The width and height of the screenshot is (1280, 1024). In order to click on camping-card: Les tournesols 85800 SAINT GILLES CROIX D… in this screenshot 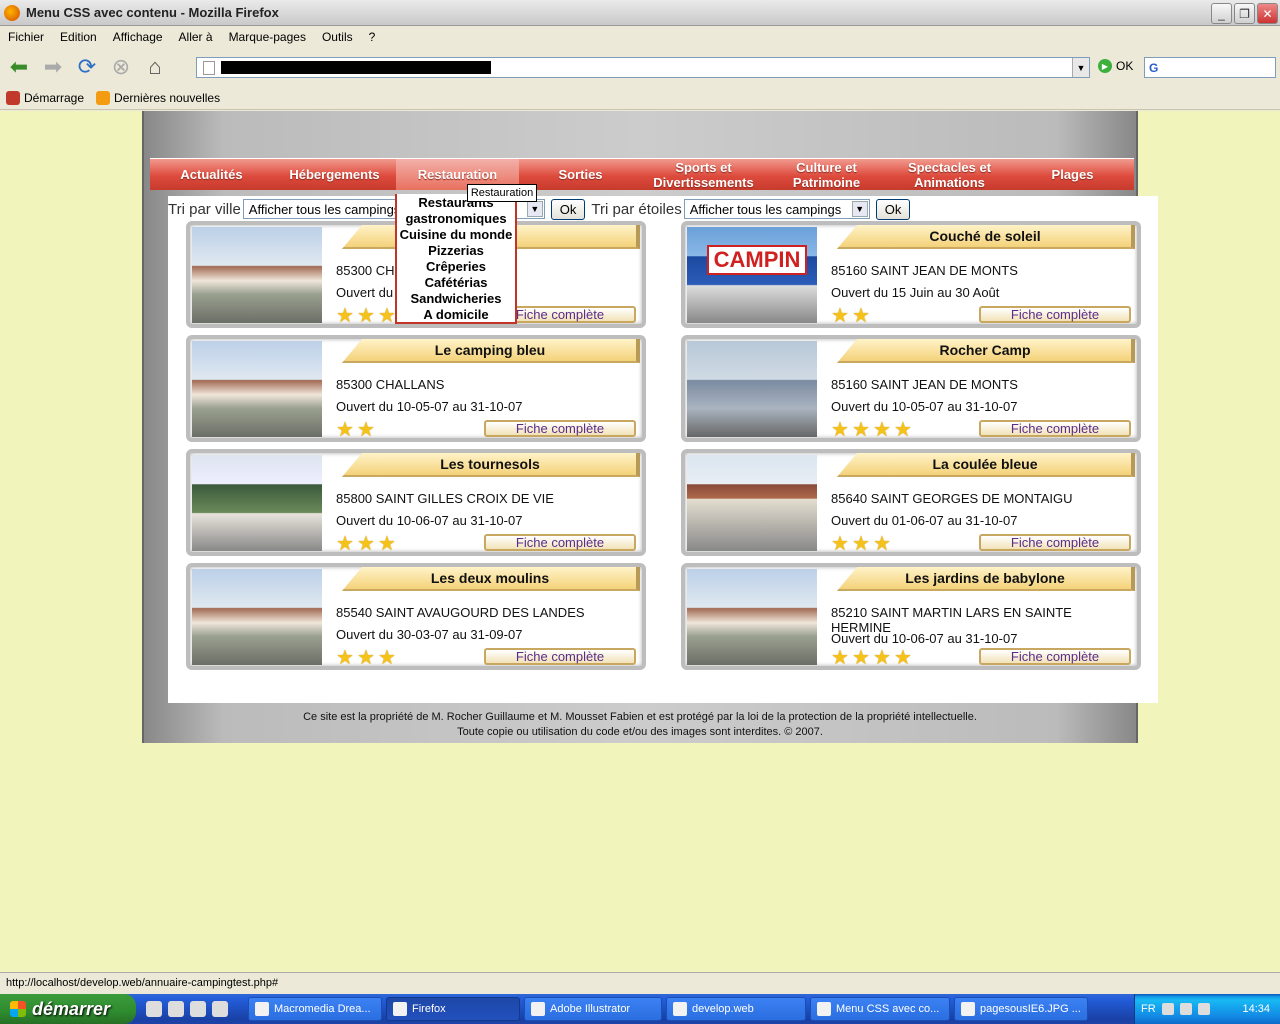, I will do `click(416, 502)`.